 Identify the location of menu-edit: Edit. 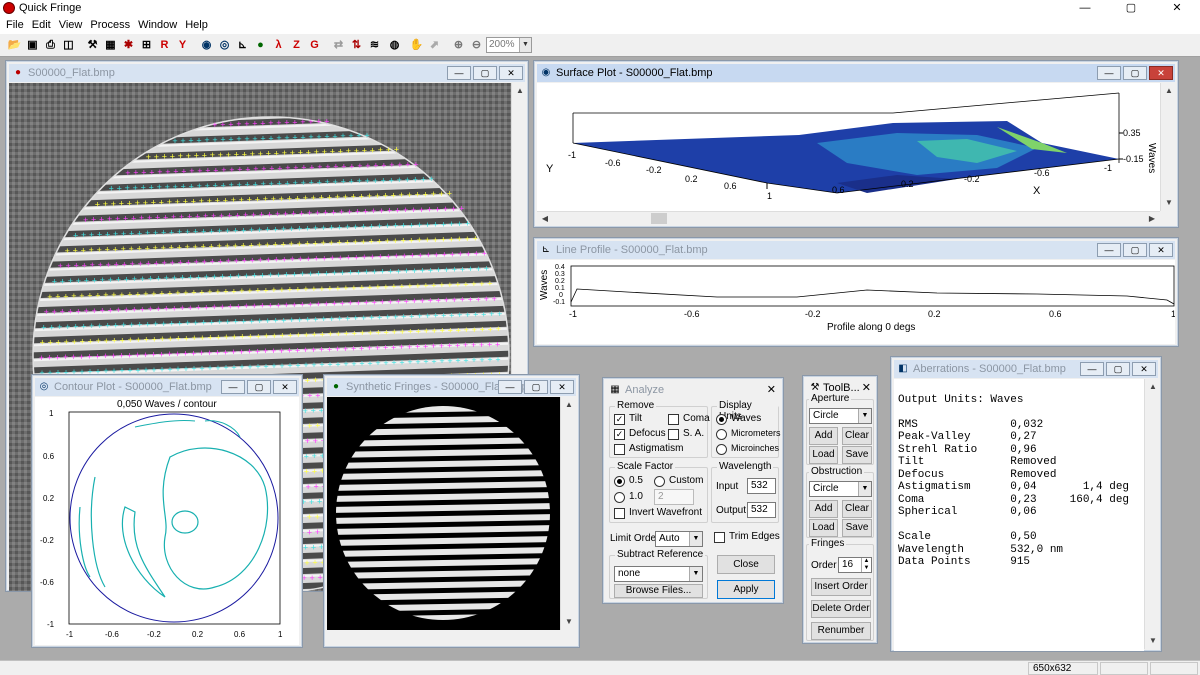
(43, 25).